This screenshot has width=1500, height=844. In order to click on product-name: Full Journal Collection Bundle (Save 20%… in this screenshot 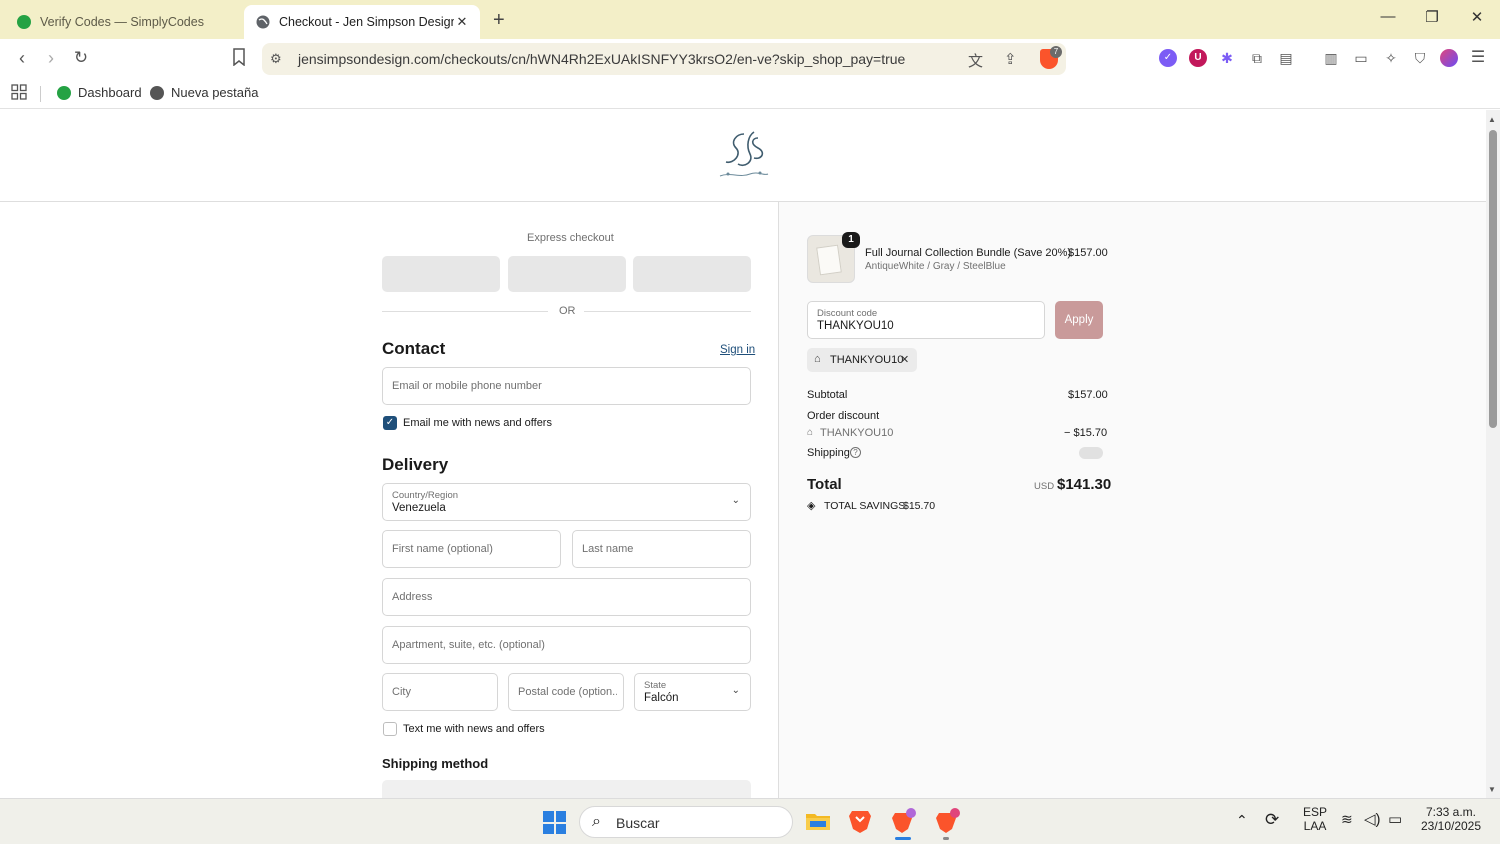, I will do `click(968, 253)`.